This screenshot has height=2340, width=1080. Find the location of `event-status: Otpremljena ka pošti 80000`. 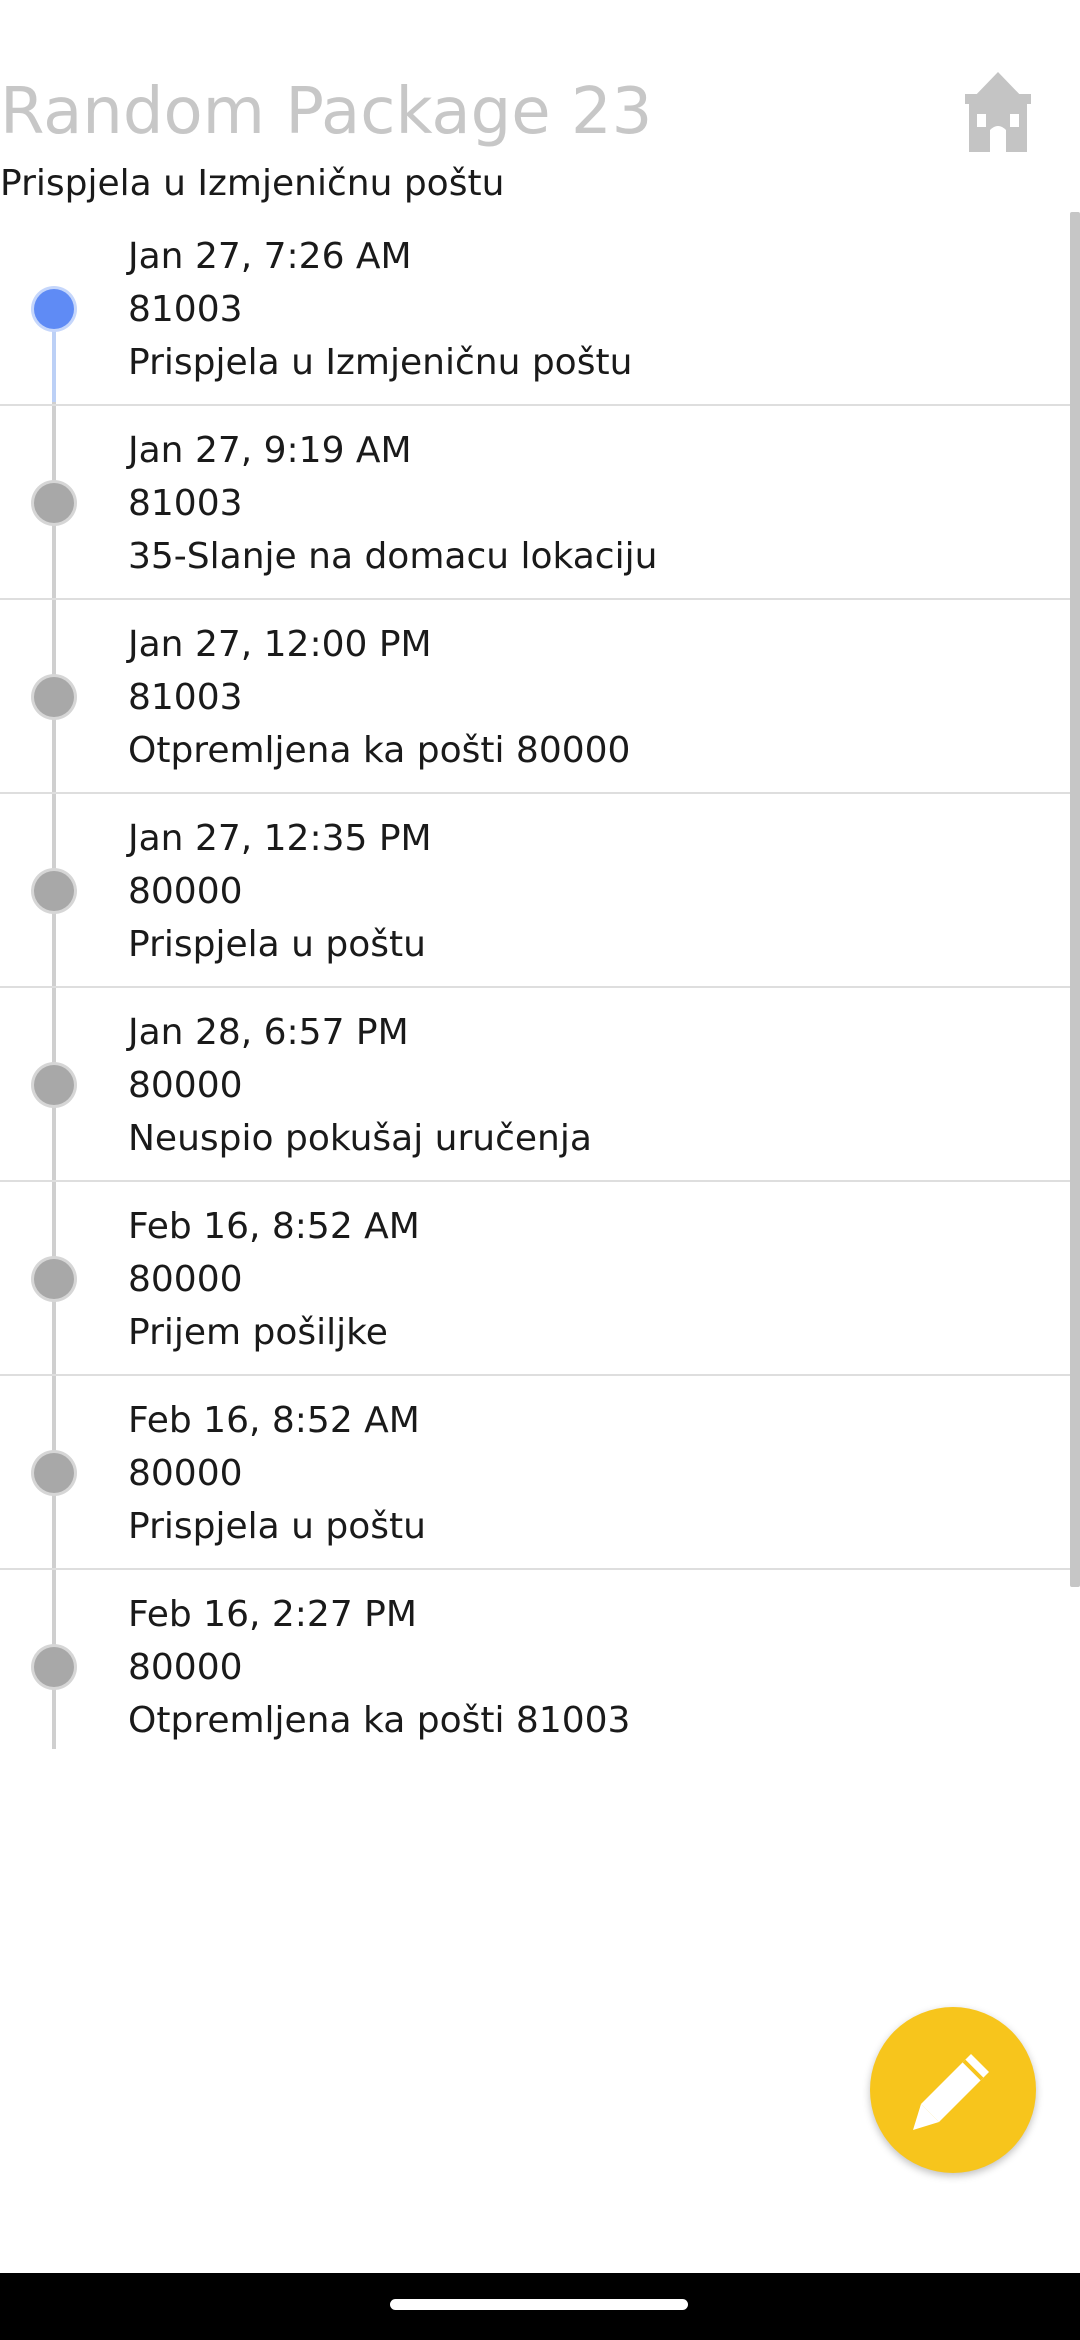

event-status: Otpremljena ka pošti 80000 is located at coordinates (379, 750).